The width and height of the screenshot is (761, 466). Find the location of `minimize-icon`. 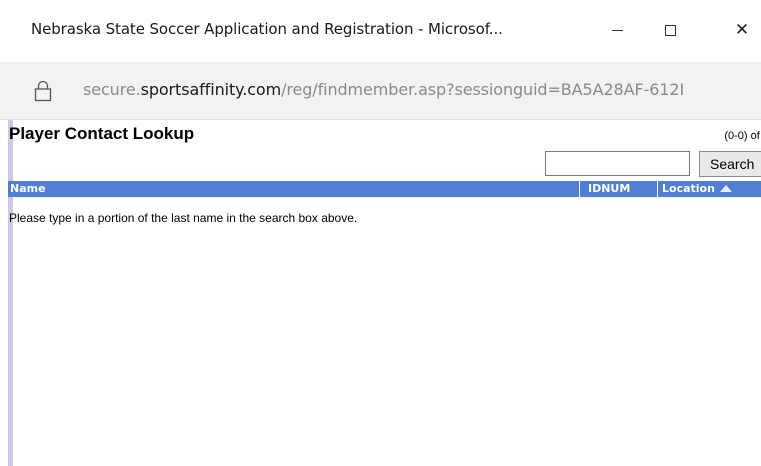

minimize-icon is located at coordinates (617, 30).